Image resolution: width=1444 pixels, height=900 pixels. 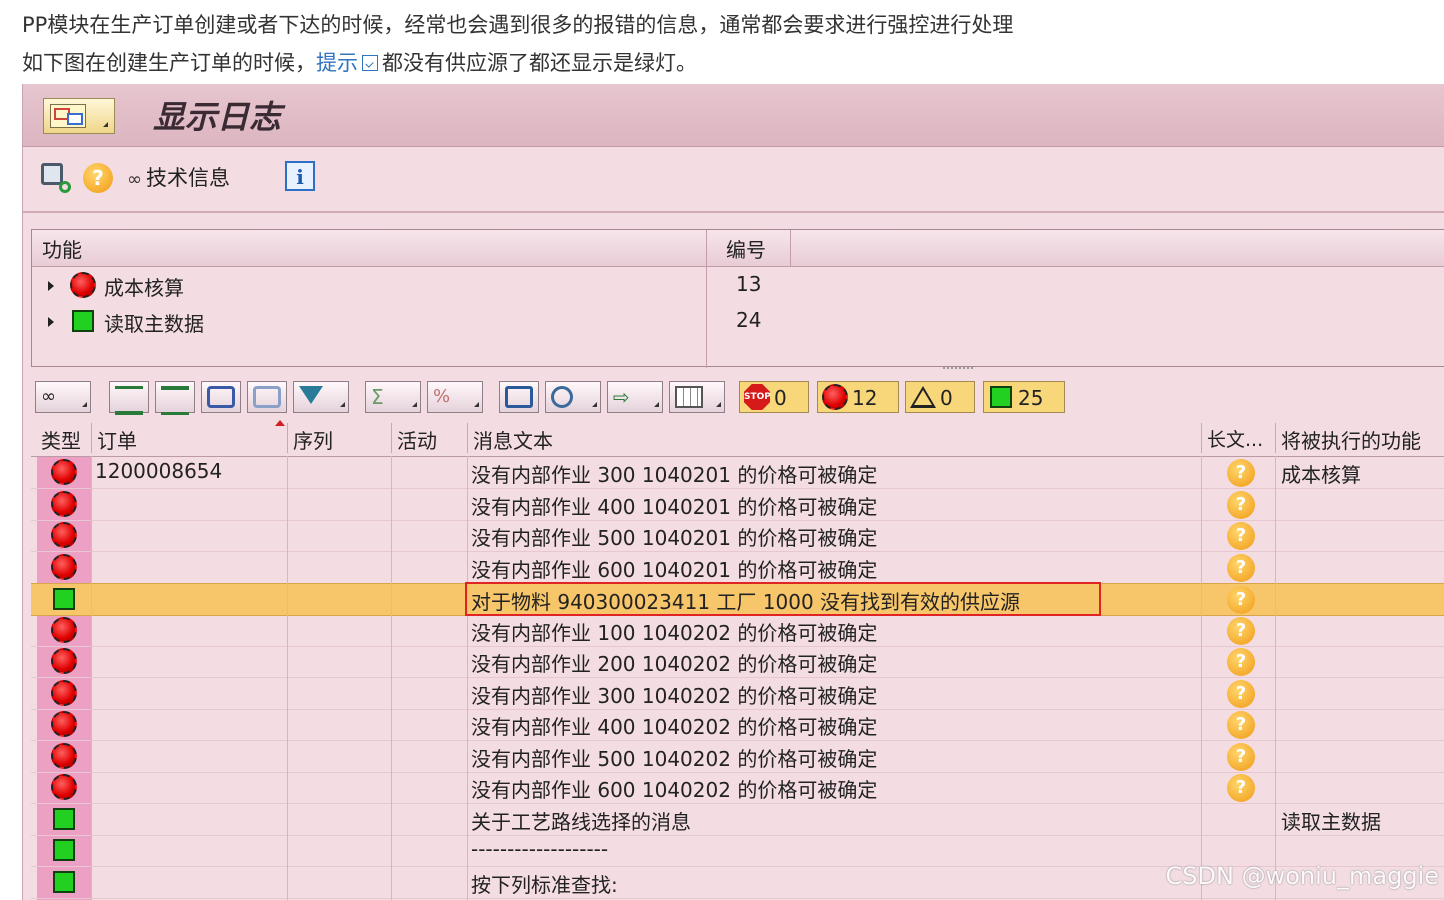 What do you see at coordinates (56, 178) in the screenshot?
I see `detail-view-icon` at bounding box center [56, 178].